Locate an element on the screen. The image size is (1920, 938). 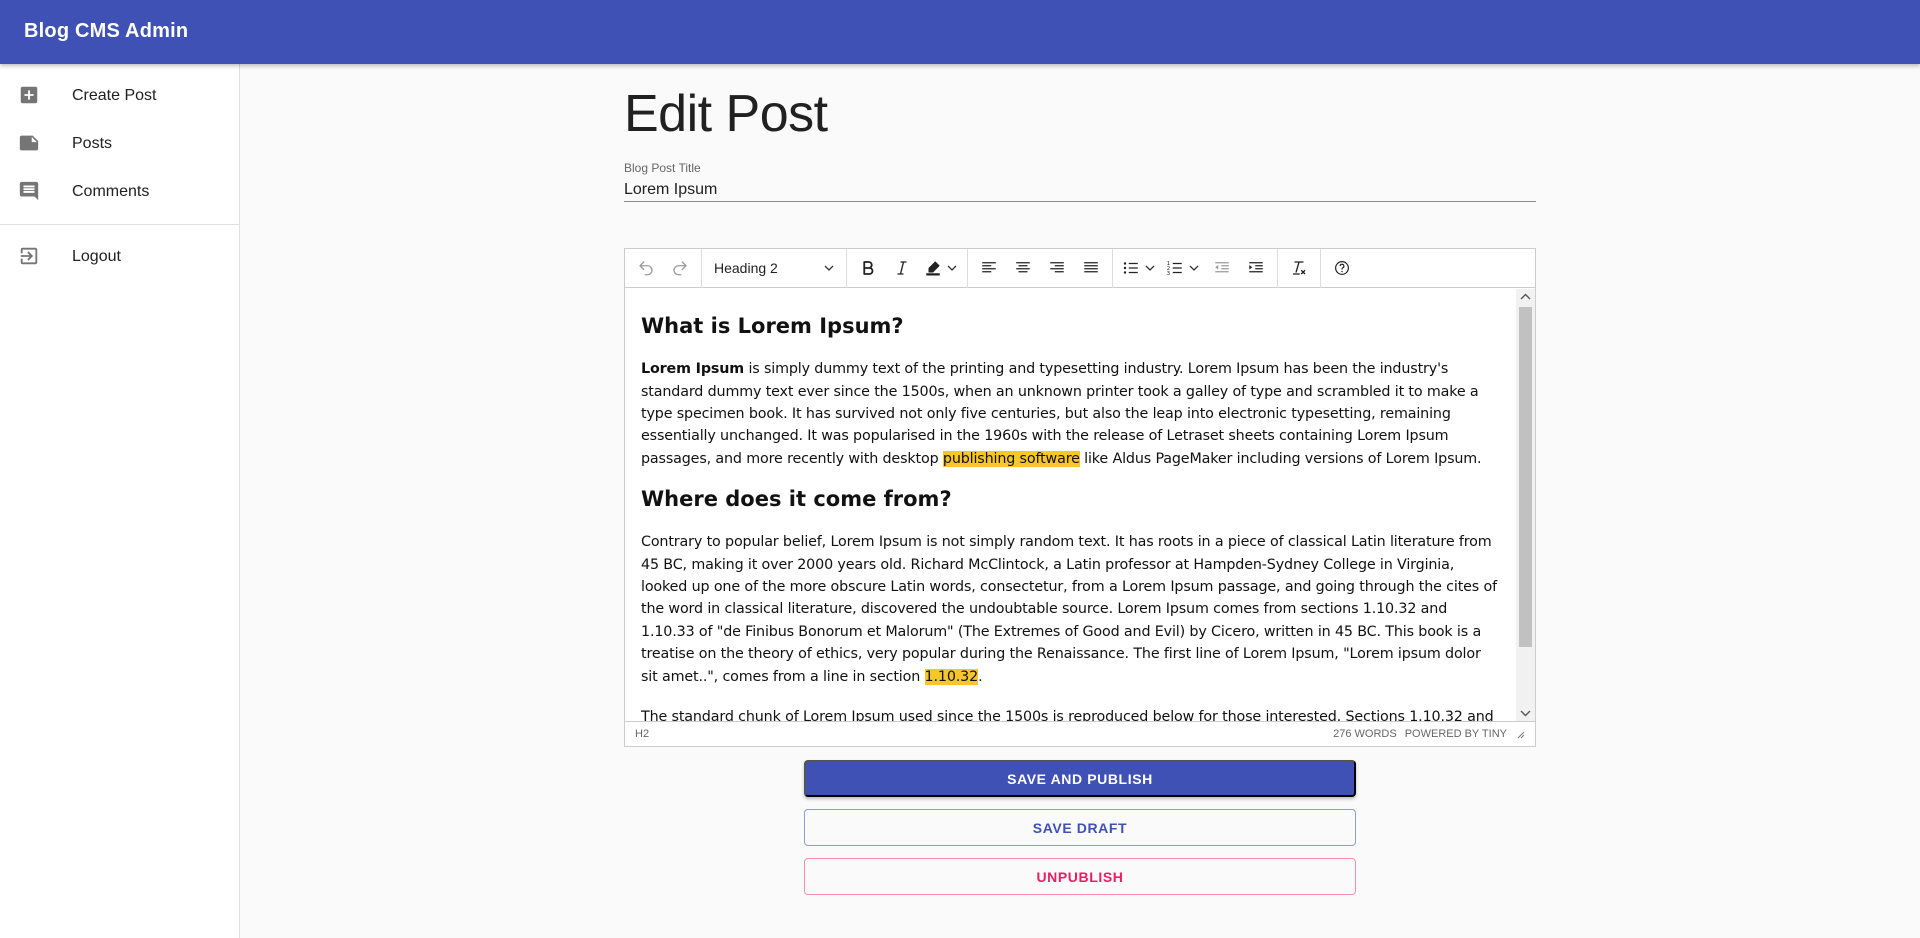
history-group is located at coordinates (663, 268).